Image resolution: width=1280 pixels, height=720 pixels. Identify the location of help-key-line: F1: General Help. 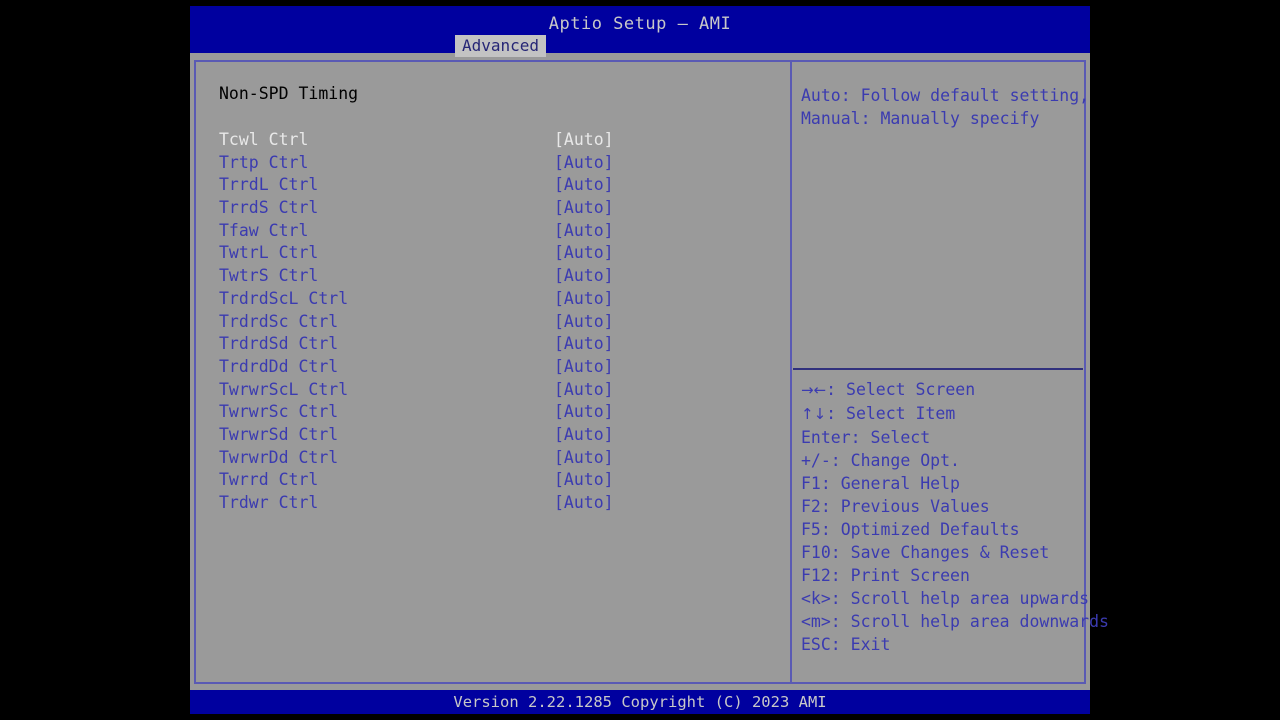
(942, 483).